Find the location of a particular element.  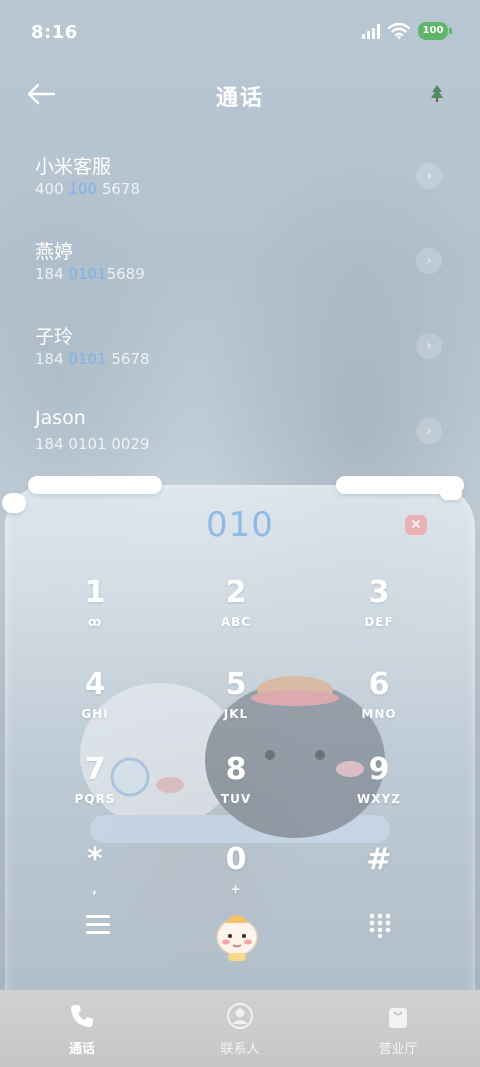

page-title: 通话 is located at coordinates (239, 98).